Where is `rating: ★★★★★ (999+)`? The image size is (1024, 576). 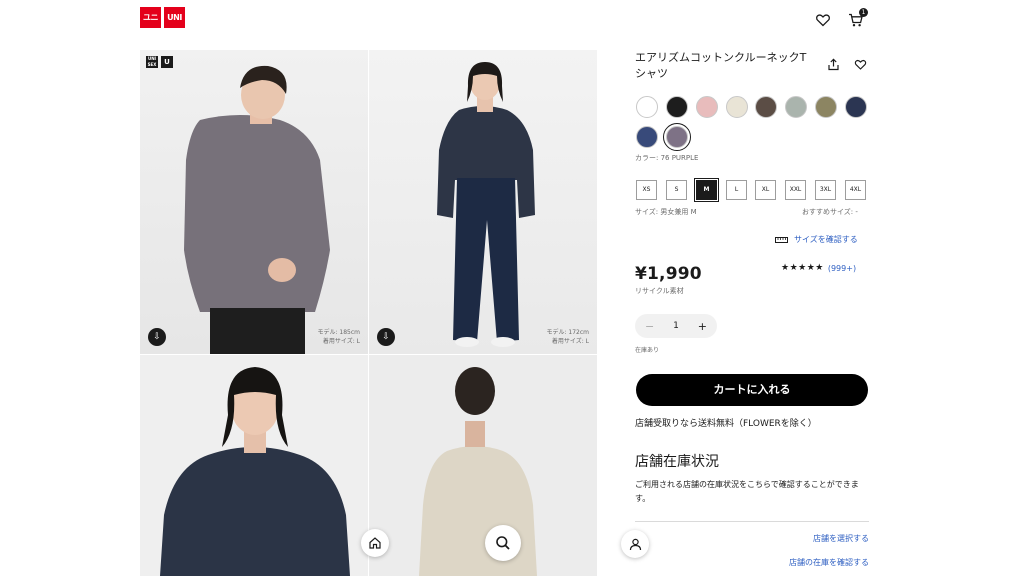
rating: ★★★★★ (999+) is located at coordinates (818, 268).